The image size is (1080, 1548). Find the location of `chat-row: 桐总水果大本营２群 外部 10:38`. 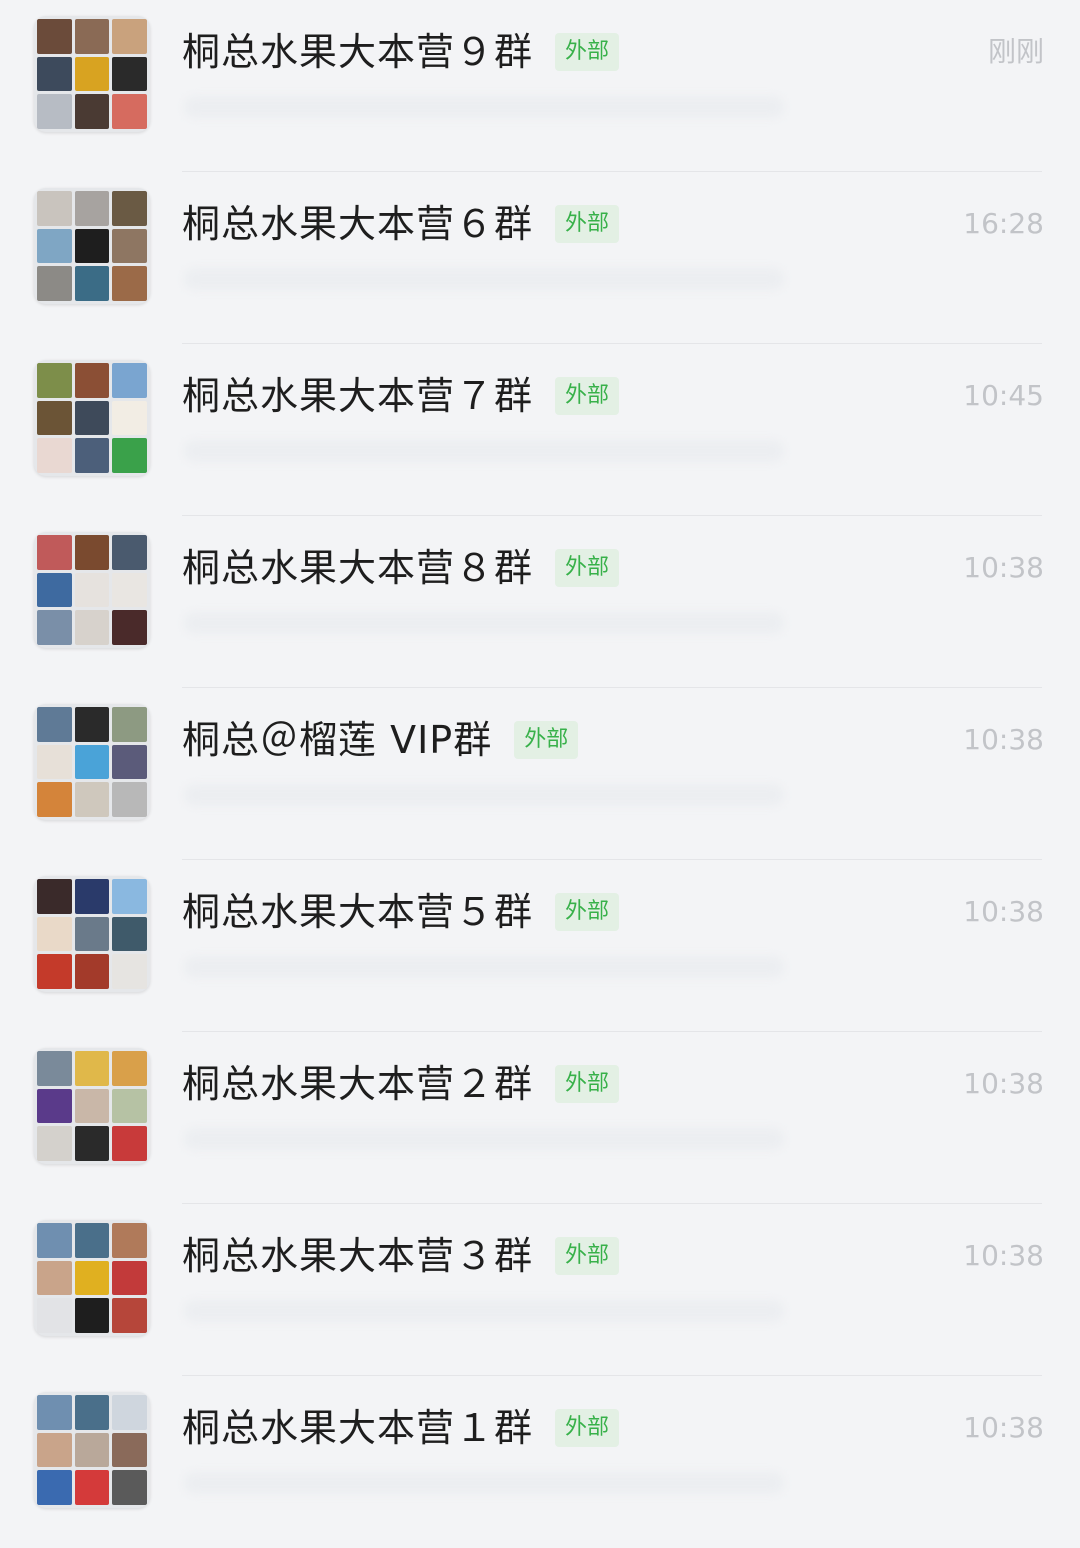

chat-row: 桐总水果大本营２群 外部 10:38 is located at coordinates (540, 1118).